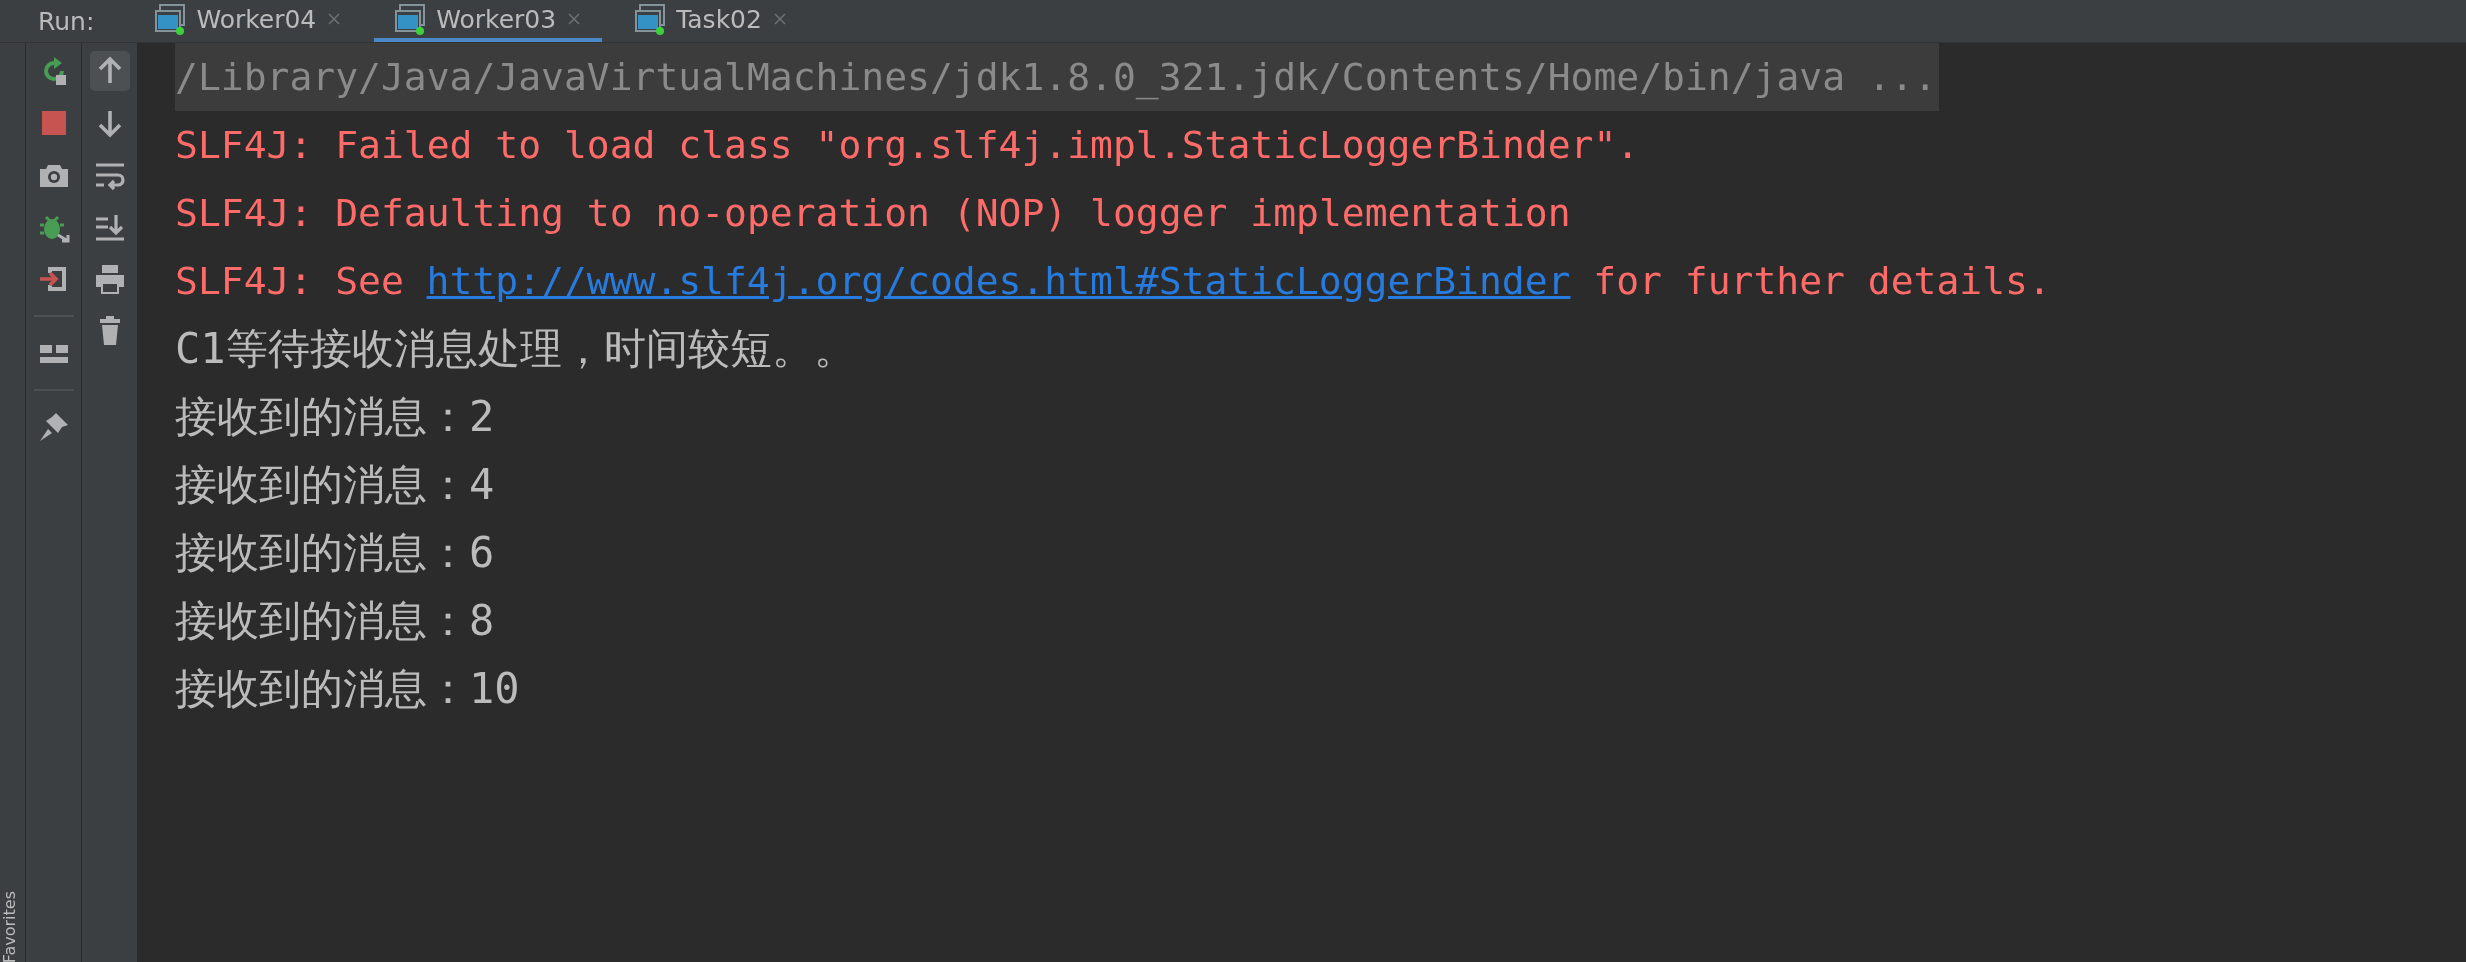  I want to click on console-text: for further details., so click(1822, 281).